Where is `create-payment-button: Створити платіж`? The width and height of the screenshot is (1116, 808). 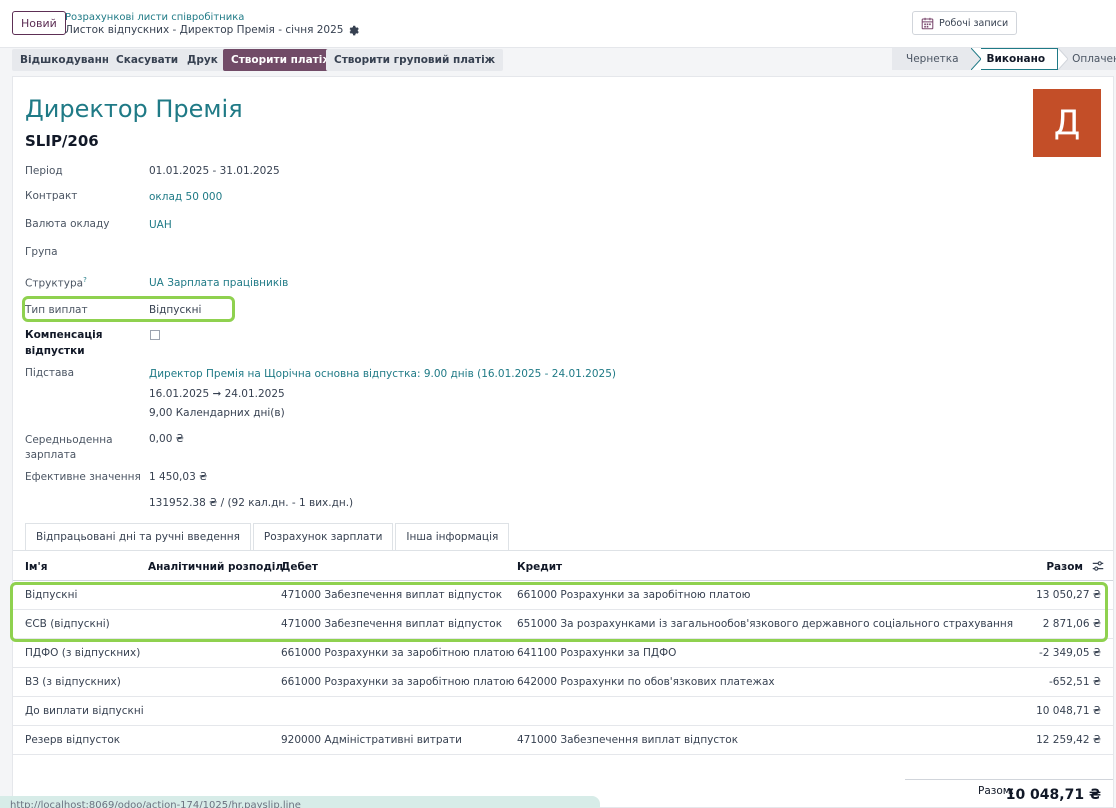 create-payment-button: Створити платіж is located at coordinates (282, 60).